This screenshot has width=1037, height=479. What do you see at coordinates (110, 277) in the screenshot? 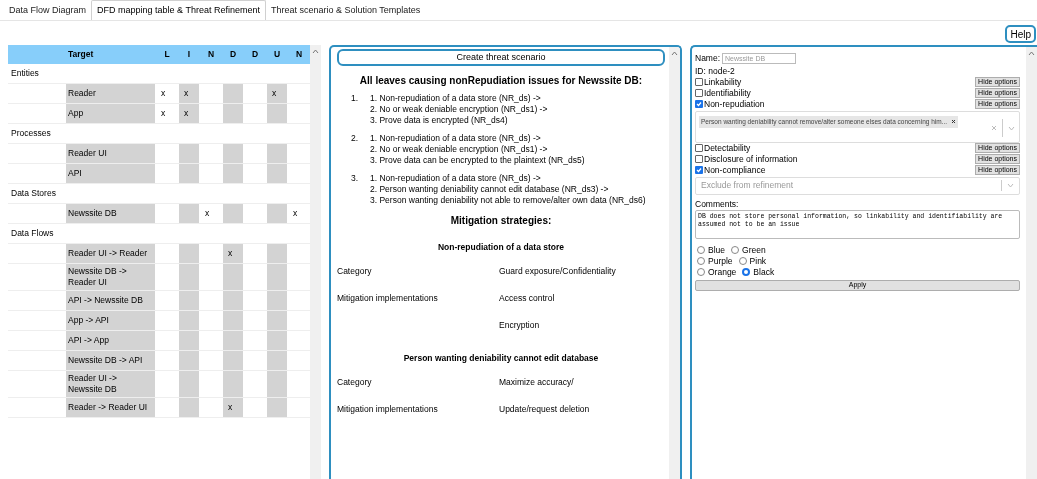
I see `target-cell: Newssite DB -> Reader UI` at bounding box center [110, 277].